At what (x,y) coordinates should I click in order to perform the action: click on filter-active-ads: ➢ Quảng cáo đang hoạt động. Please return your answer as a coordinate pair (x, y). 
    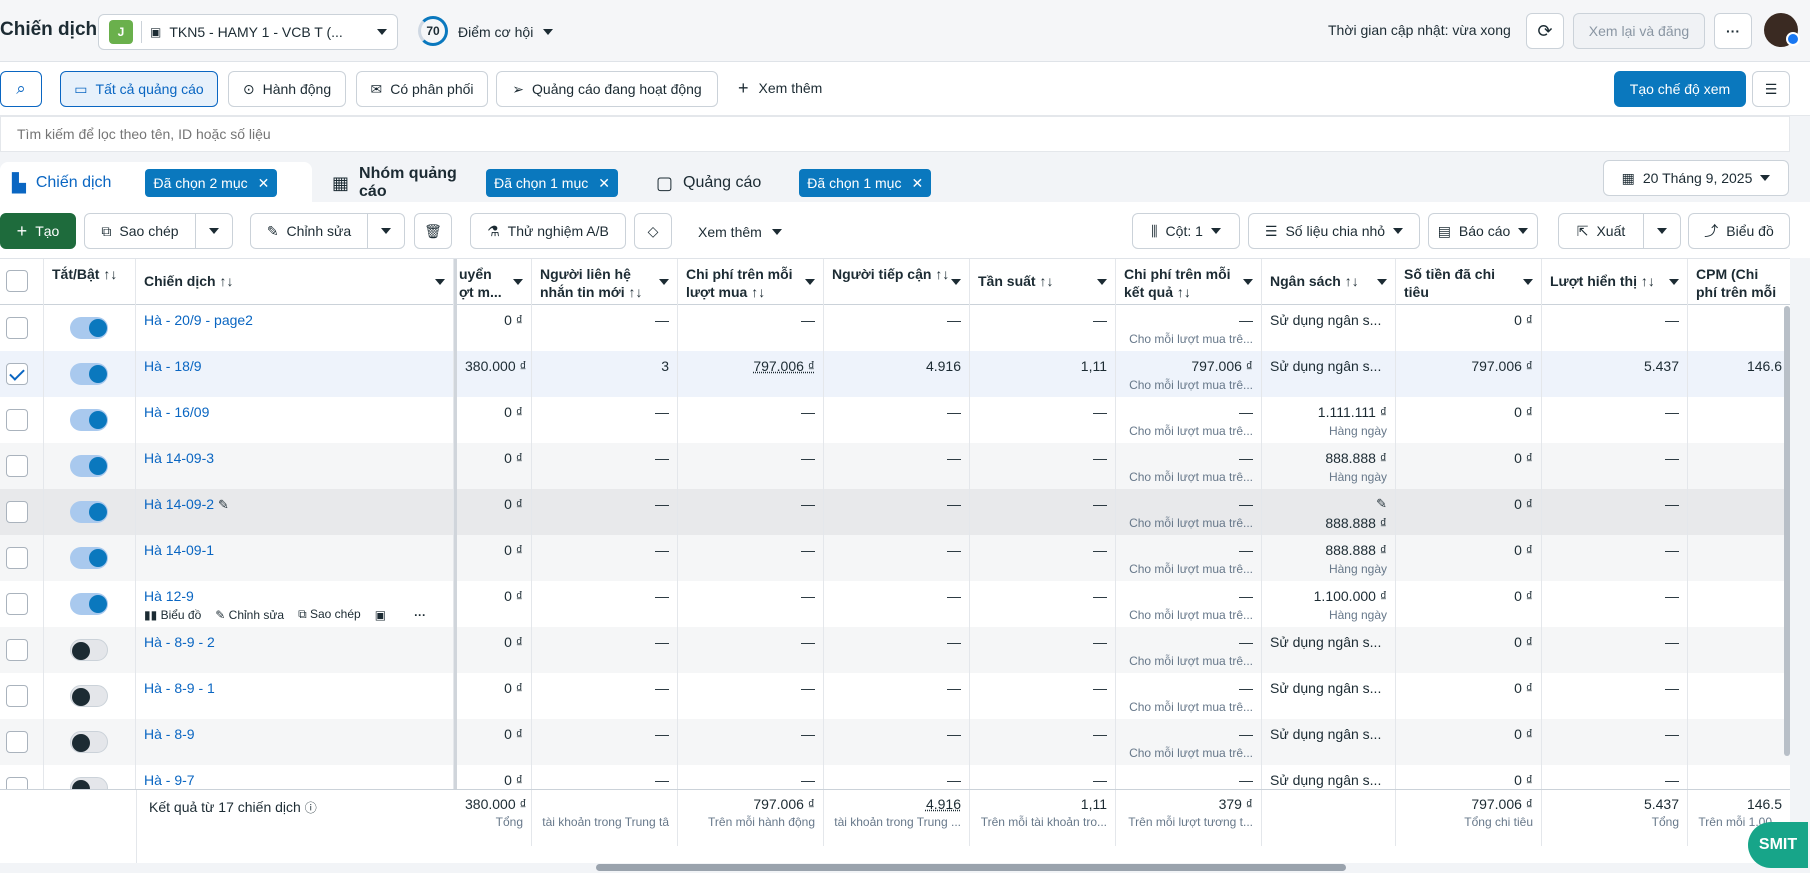
    Looking at the image, I should click on (607, 89).